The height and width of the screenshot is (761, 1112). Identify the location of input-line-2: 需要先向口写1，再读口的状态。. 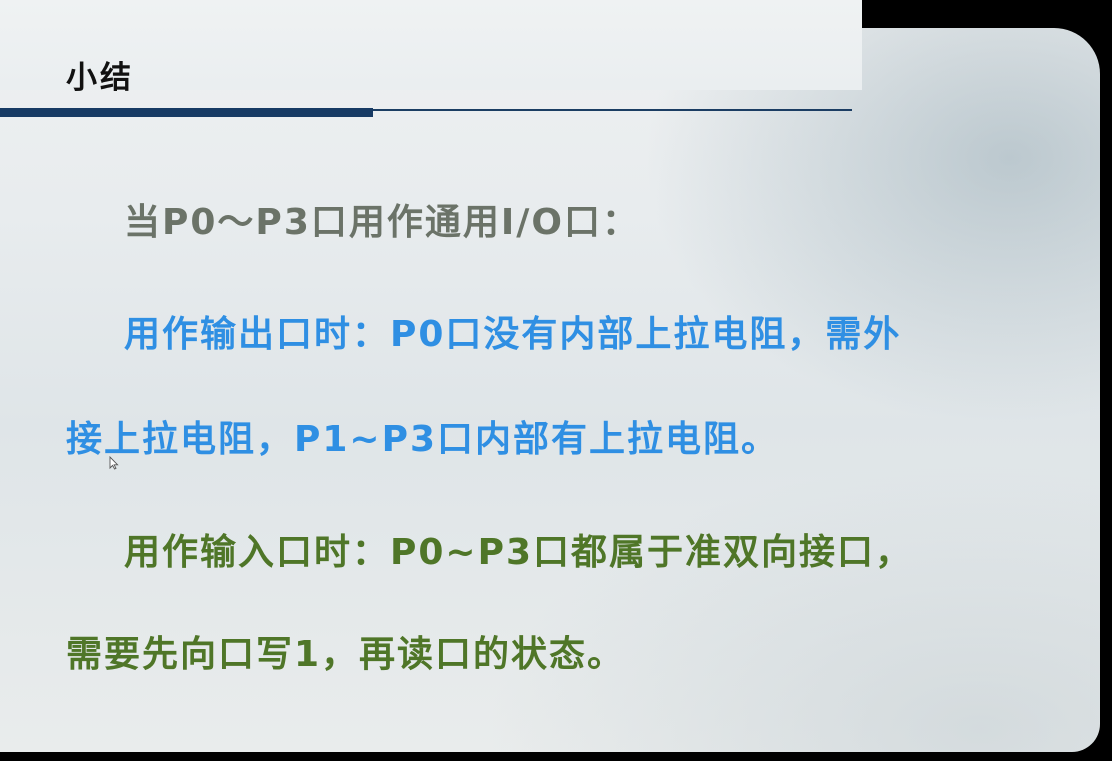
(346, 654).